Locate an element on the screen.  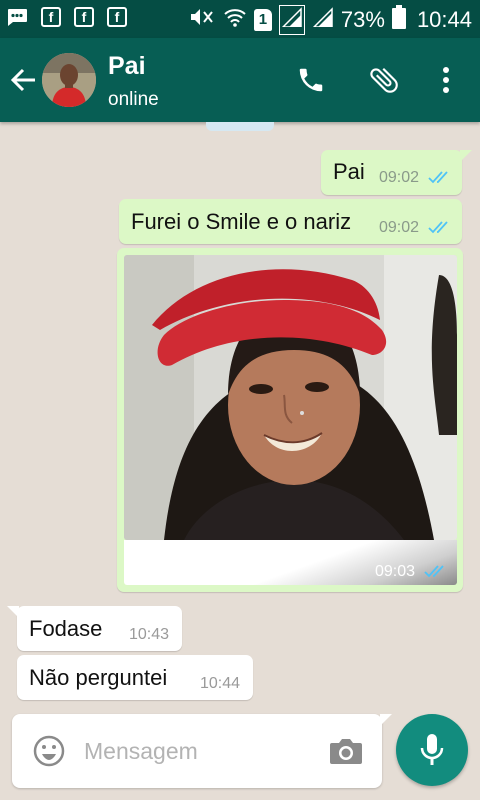
mic-button is located at coordinates (432, 750).